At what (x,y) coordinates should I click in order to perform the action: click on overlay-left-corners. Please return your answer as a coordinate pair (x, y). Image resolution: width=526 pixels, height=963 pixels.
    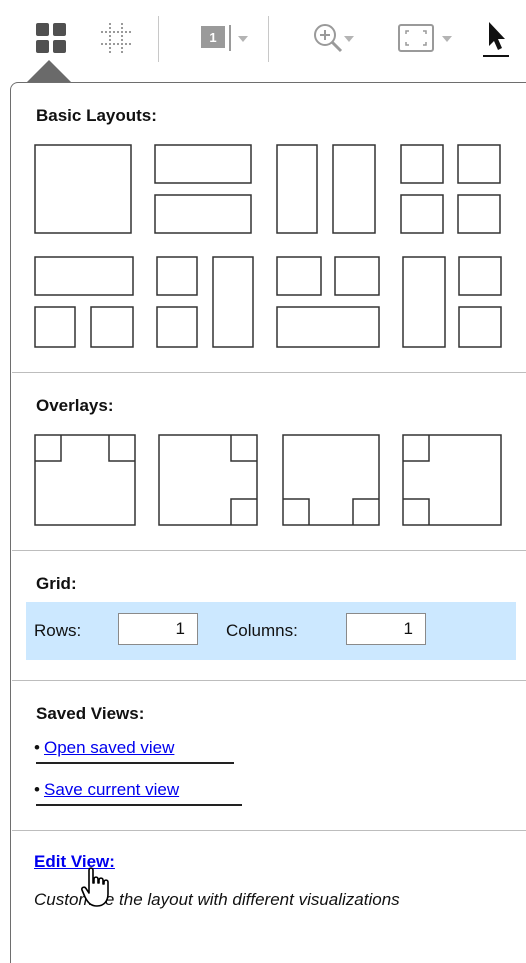
    Looking at the image, I should click on (452, 480).